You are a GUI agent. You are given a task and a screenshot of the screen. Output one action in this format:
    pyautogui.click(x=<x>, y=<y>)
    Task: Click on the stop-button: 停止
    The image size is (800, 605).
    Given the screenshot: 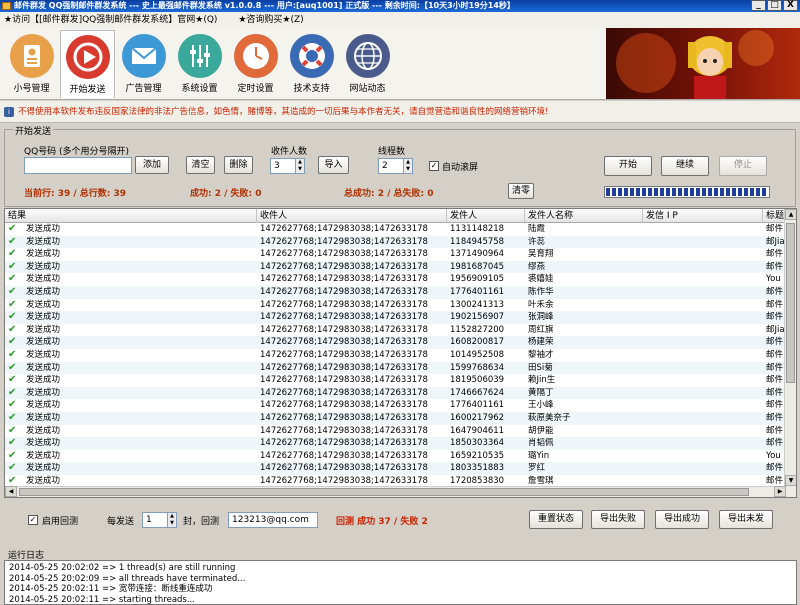 What is the action you would take?
    pyautogui.click(x=743, y=166)
    